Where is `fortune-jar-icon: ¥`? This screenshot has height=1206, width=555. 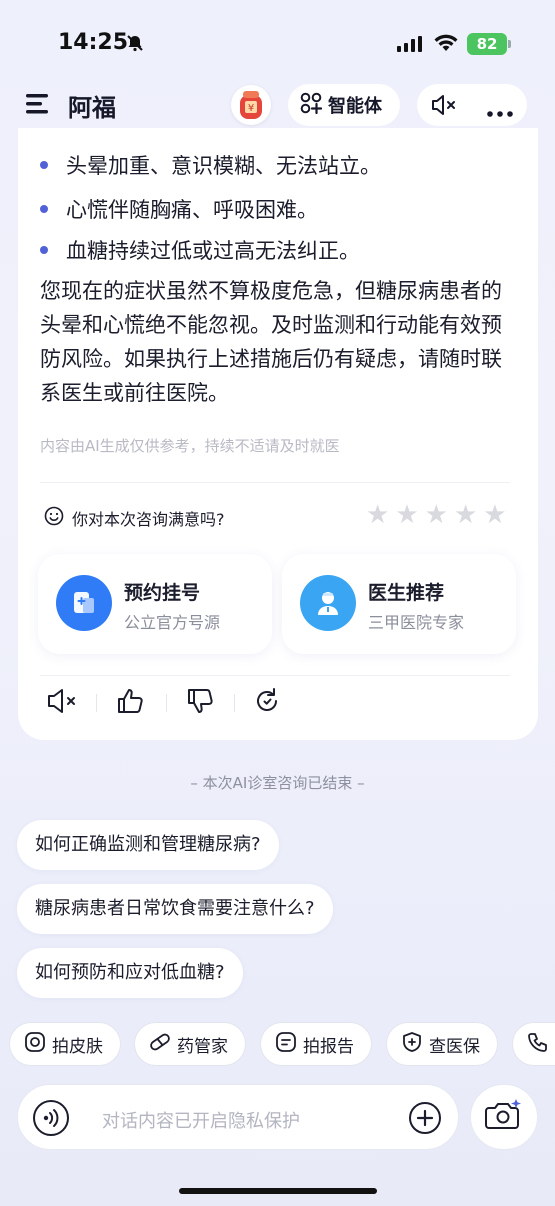 fortune-jar-icon: ¥ is located at coordinates (251, 105).